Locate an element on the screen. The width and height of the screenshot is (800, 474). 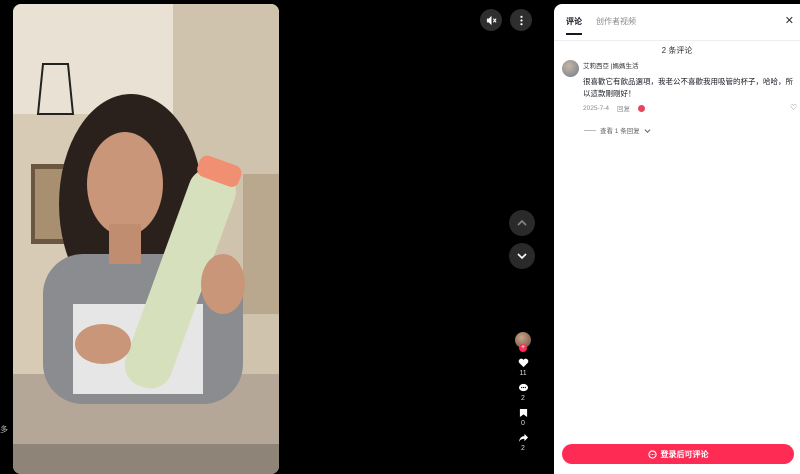
next-video-button is located at coordinates (522, 256).